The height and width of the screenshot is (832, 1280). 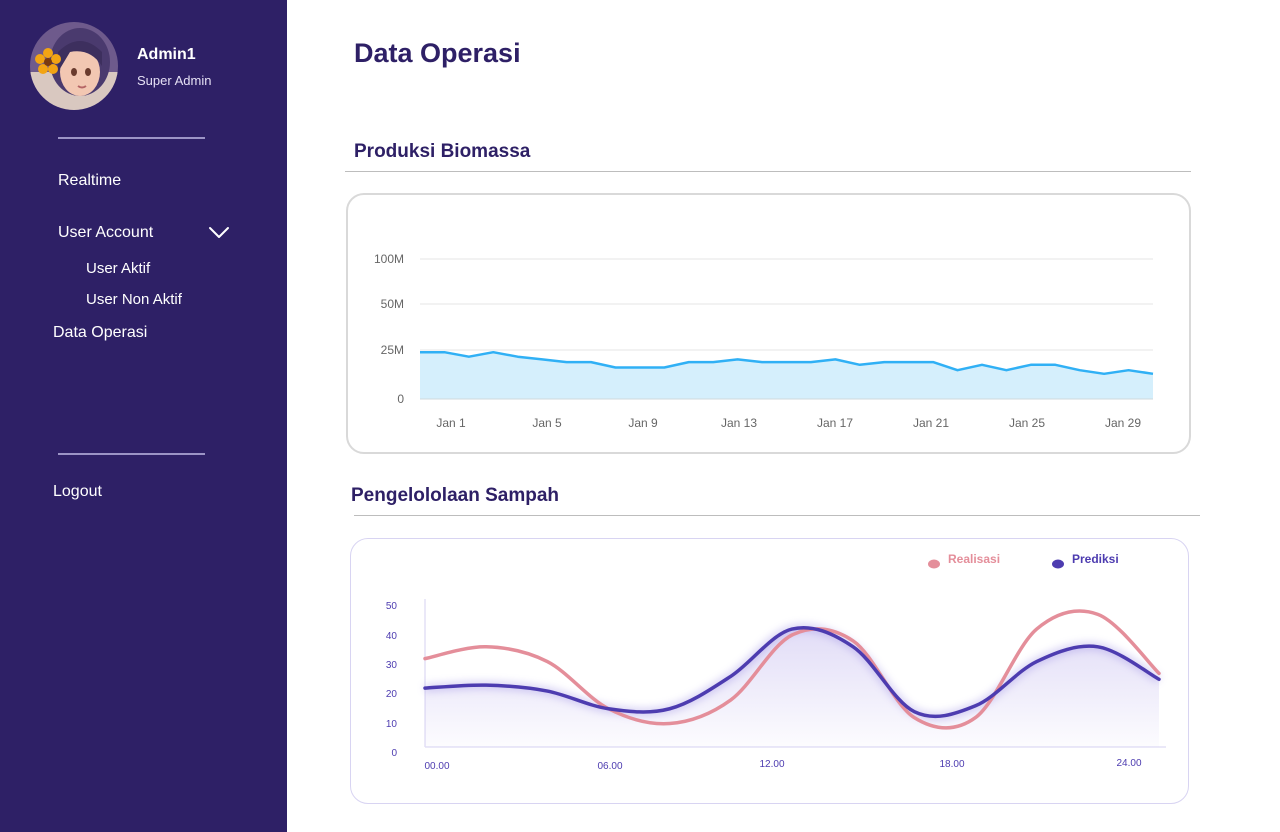 I want to click on user-avatar, so click(x=74, y=66).